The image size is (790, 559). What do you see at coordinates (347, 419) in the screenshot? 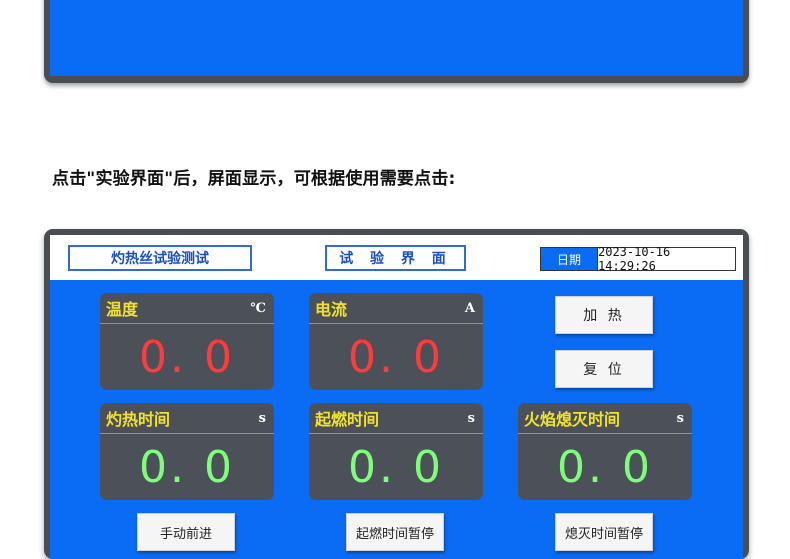
I see `panel-title: 起燃时间` at bounding box center [347, 419].